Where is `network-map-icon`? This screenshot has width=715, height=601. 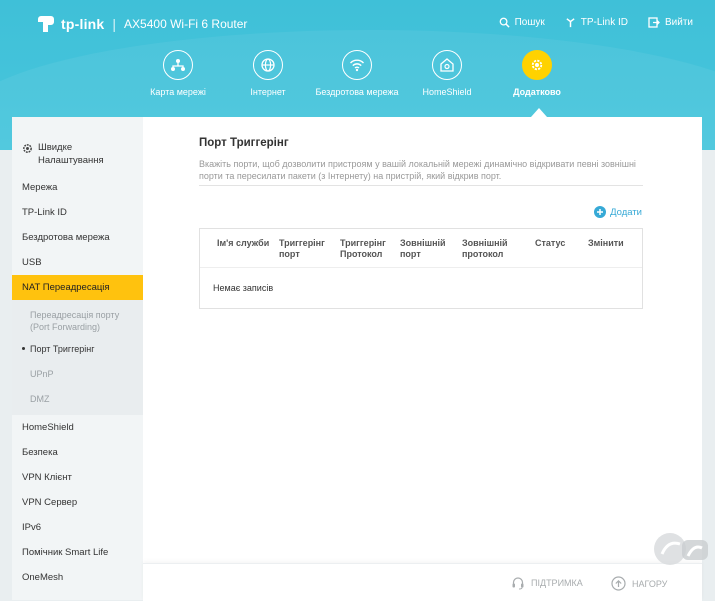
network-map-icon is located at coordinates (178, 65).